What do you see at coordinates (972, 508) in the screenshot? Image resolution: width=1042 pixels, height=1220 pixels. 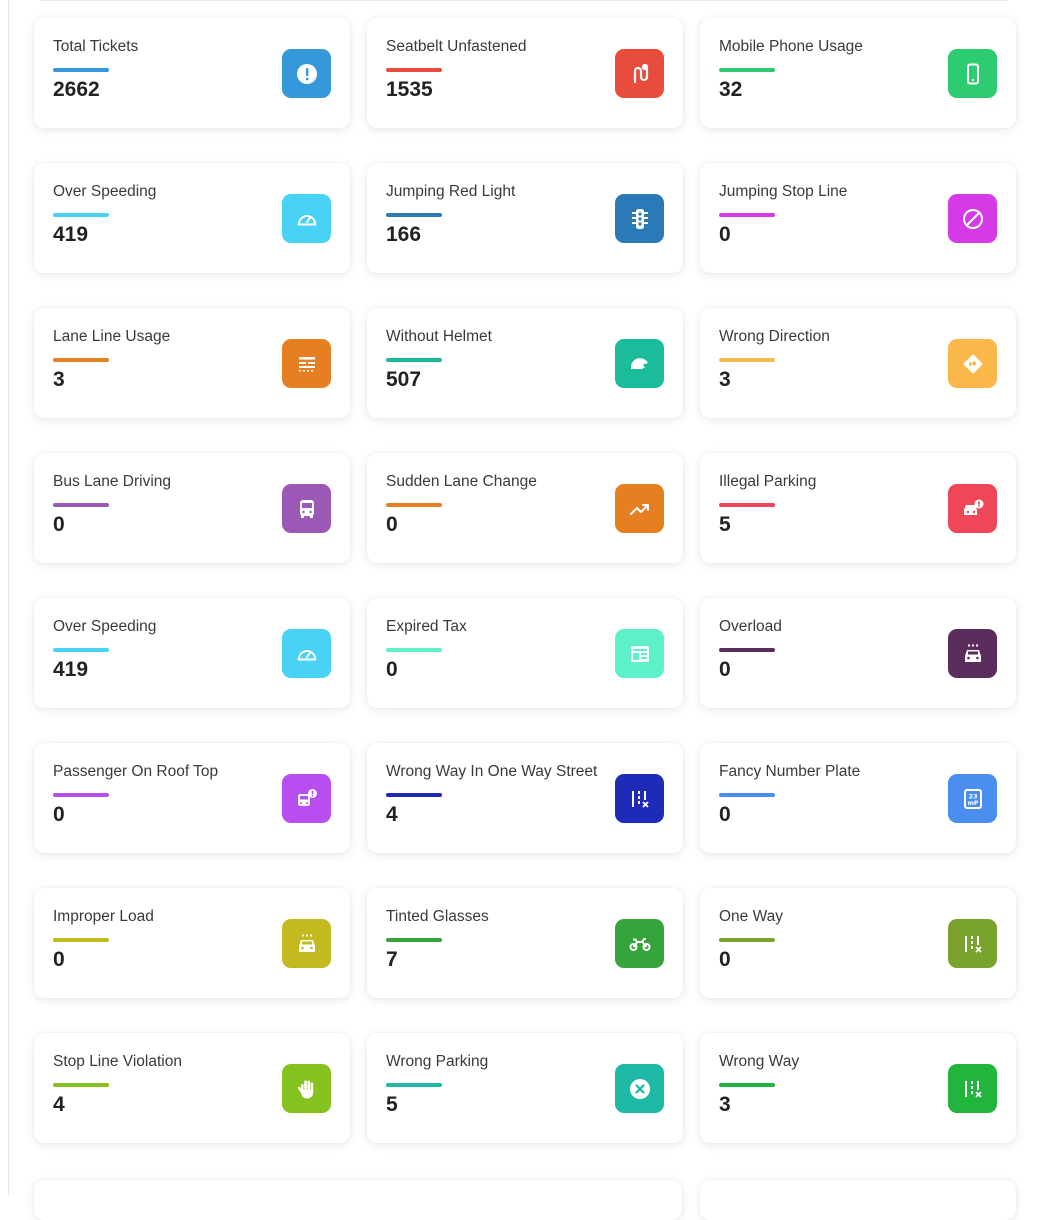 I see `car-alert-icon` at bounding box center [972, 508].